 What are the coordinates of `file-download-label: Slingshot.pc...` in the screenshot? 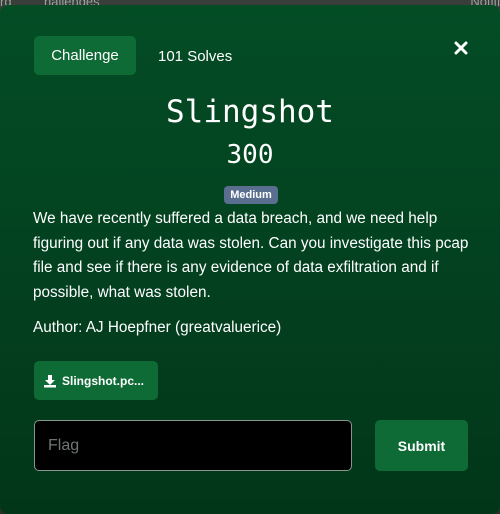 It's located at (103, 380).